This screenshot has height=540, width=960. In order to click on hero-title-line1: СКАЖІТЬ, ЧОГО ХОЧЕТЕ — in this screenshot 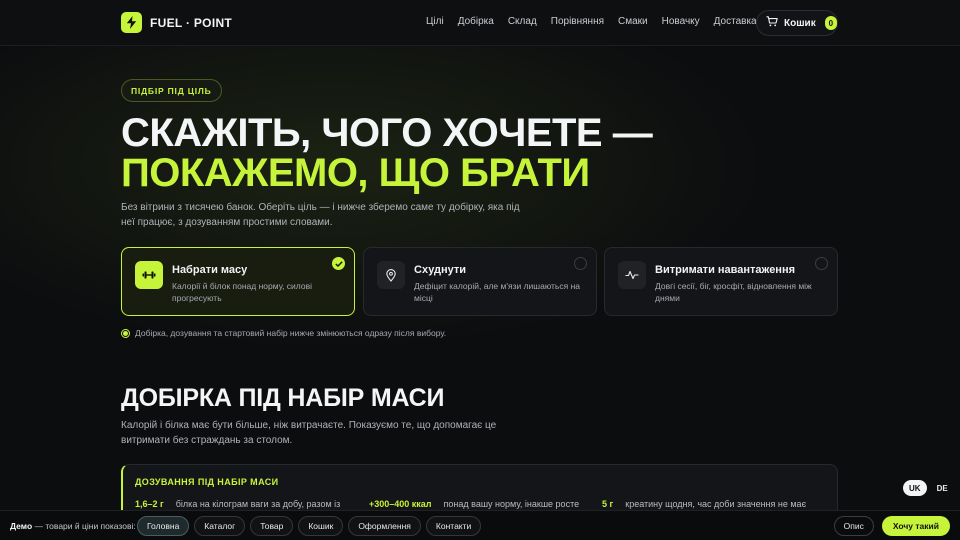, I will do `click(387, 133)`.